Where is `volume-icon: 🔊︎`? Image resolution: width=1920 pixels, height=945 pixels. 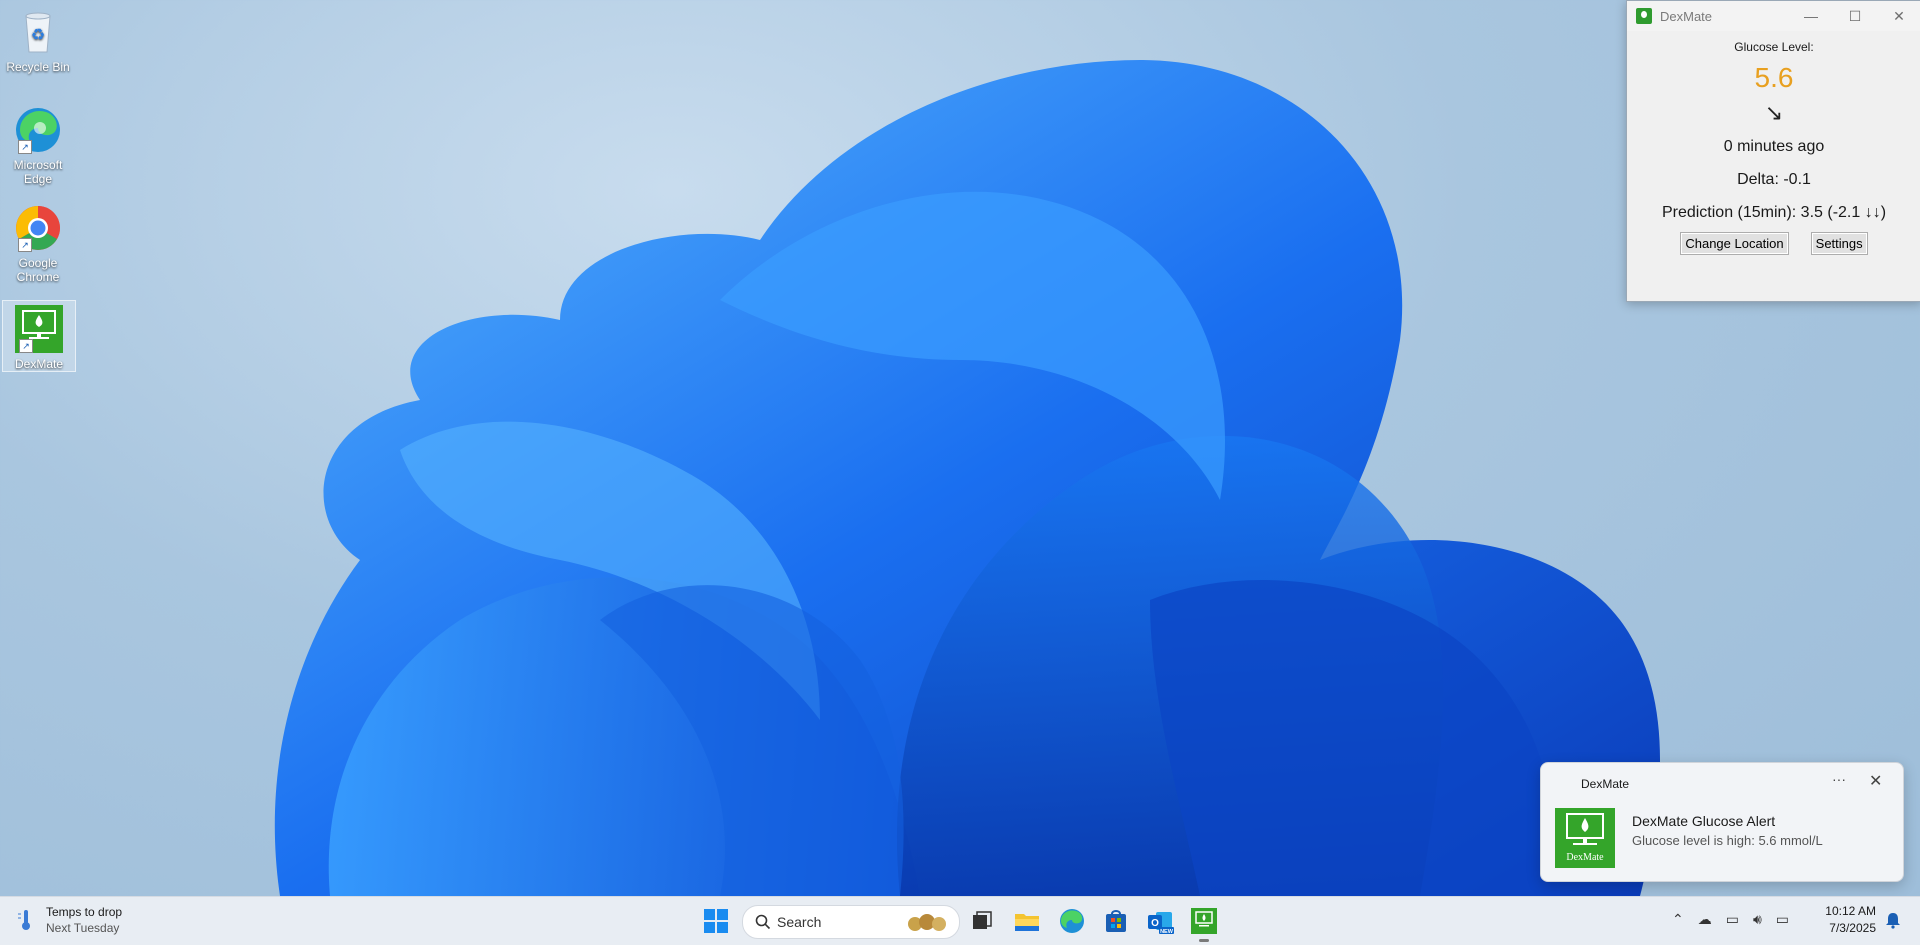 volume-icon: 🔊︎ is located at coordinates (1757, 919).